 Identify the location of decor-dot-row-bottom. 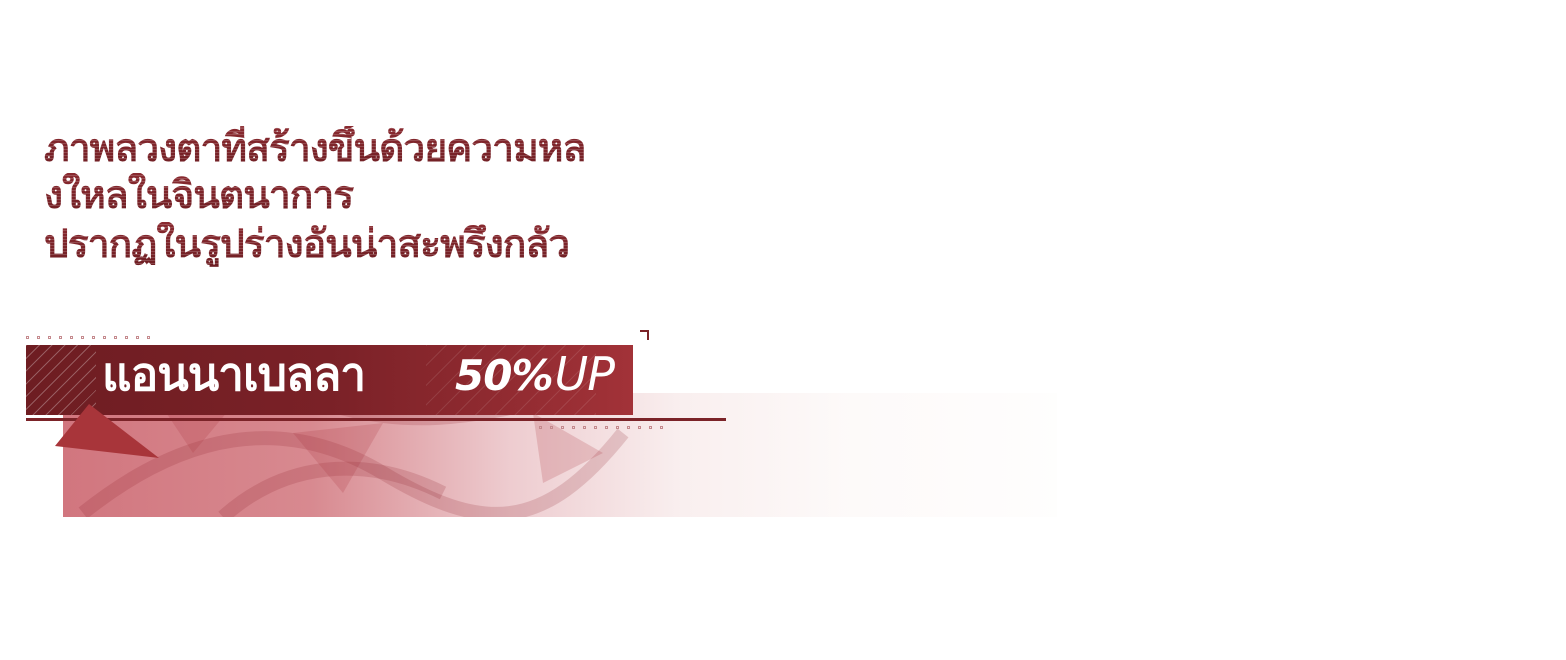
(601, 427).